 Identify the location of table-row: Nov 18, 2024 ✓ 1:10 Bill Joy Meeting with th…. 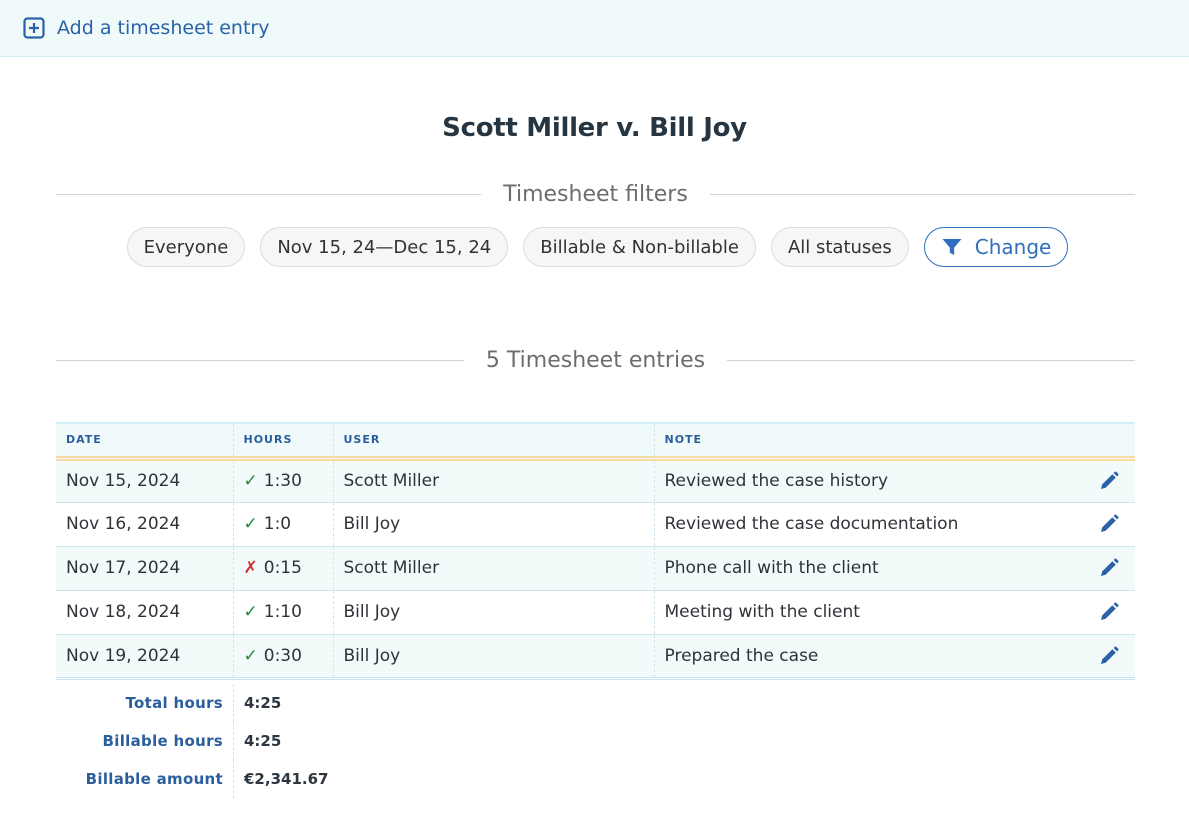
(595, 612).